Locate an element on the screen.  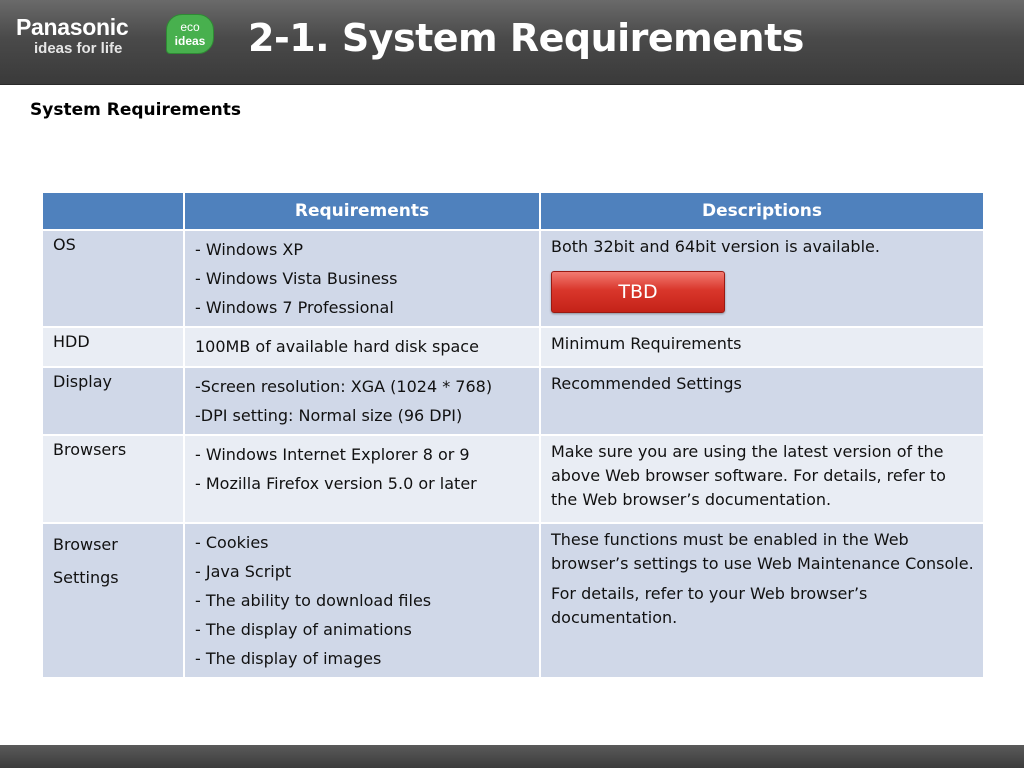
requirement-item: 100MB of available hard disk space is located at coordinates (337, 346).